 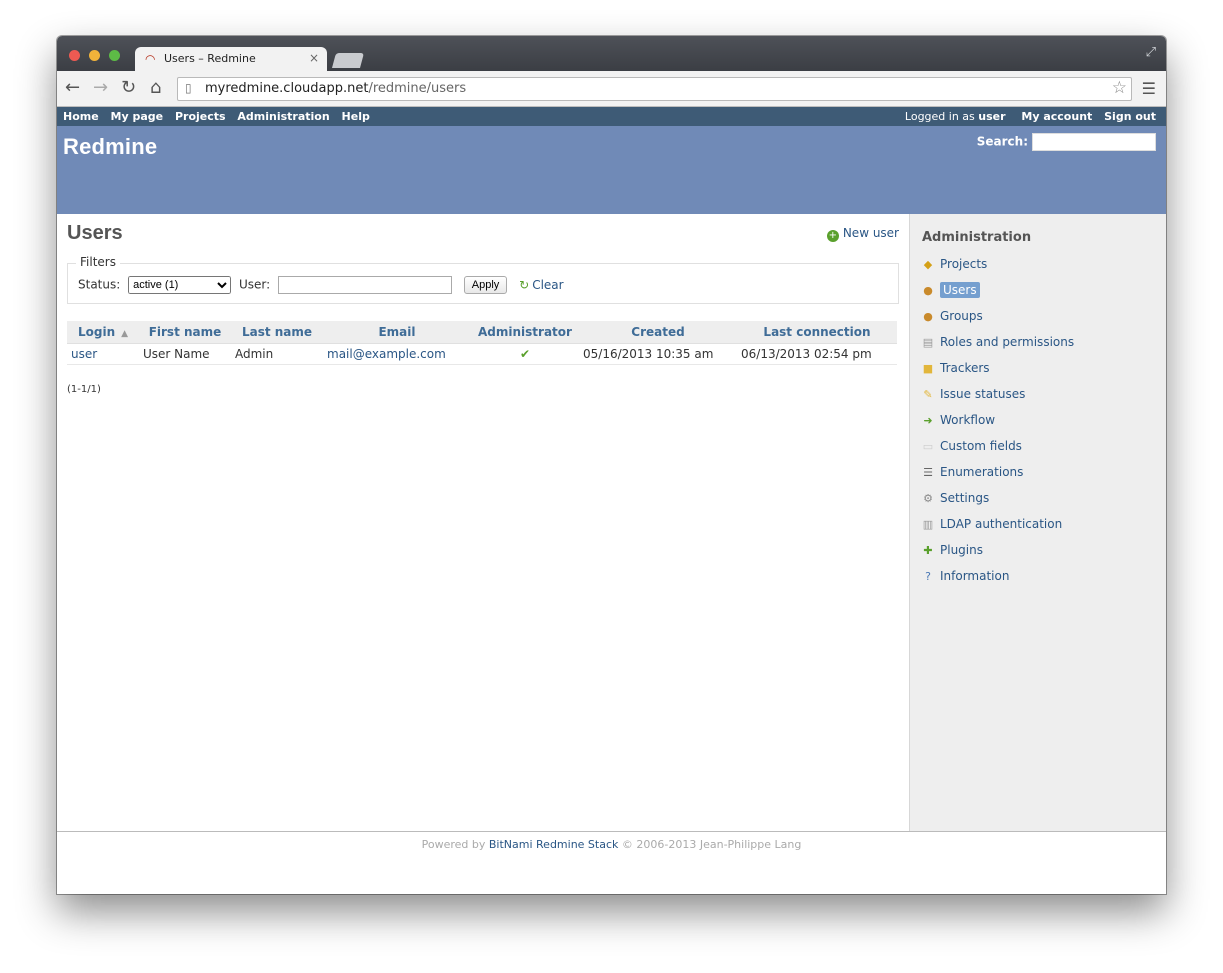 I want to click on page-icon: ▯, so click(x=188, y=88).